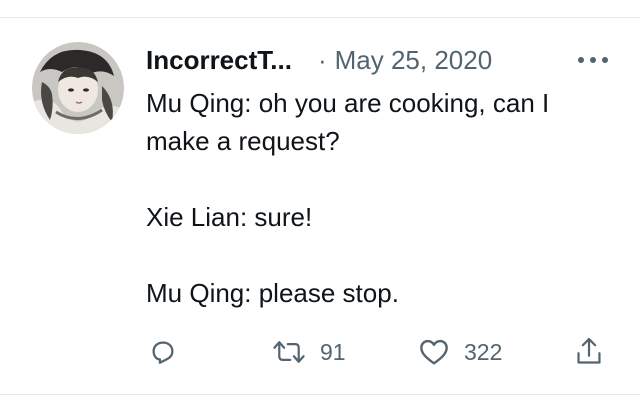 Image resolution: width=640 pixels, height=408 pixels. I want to click on reply-button, so click(163, 352).